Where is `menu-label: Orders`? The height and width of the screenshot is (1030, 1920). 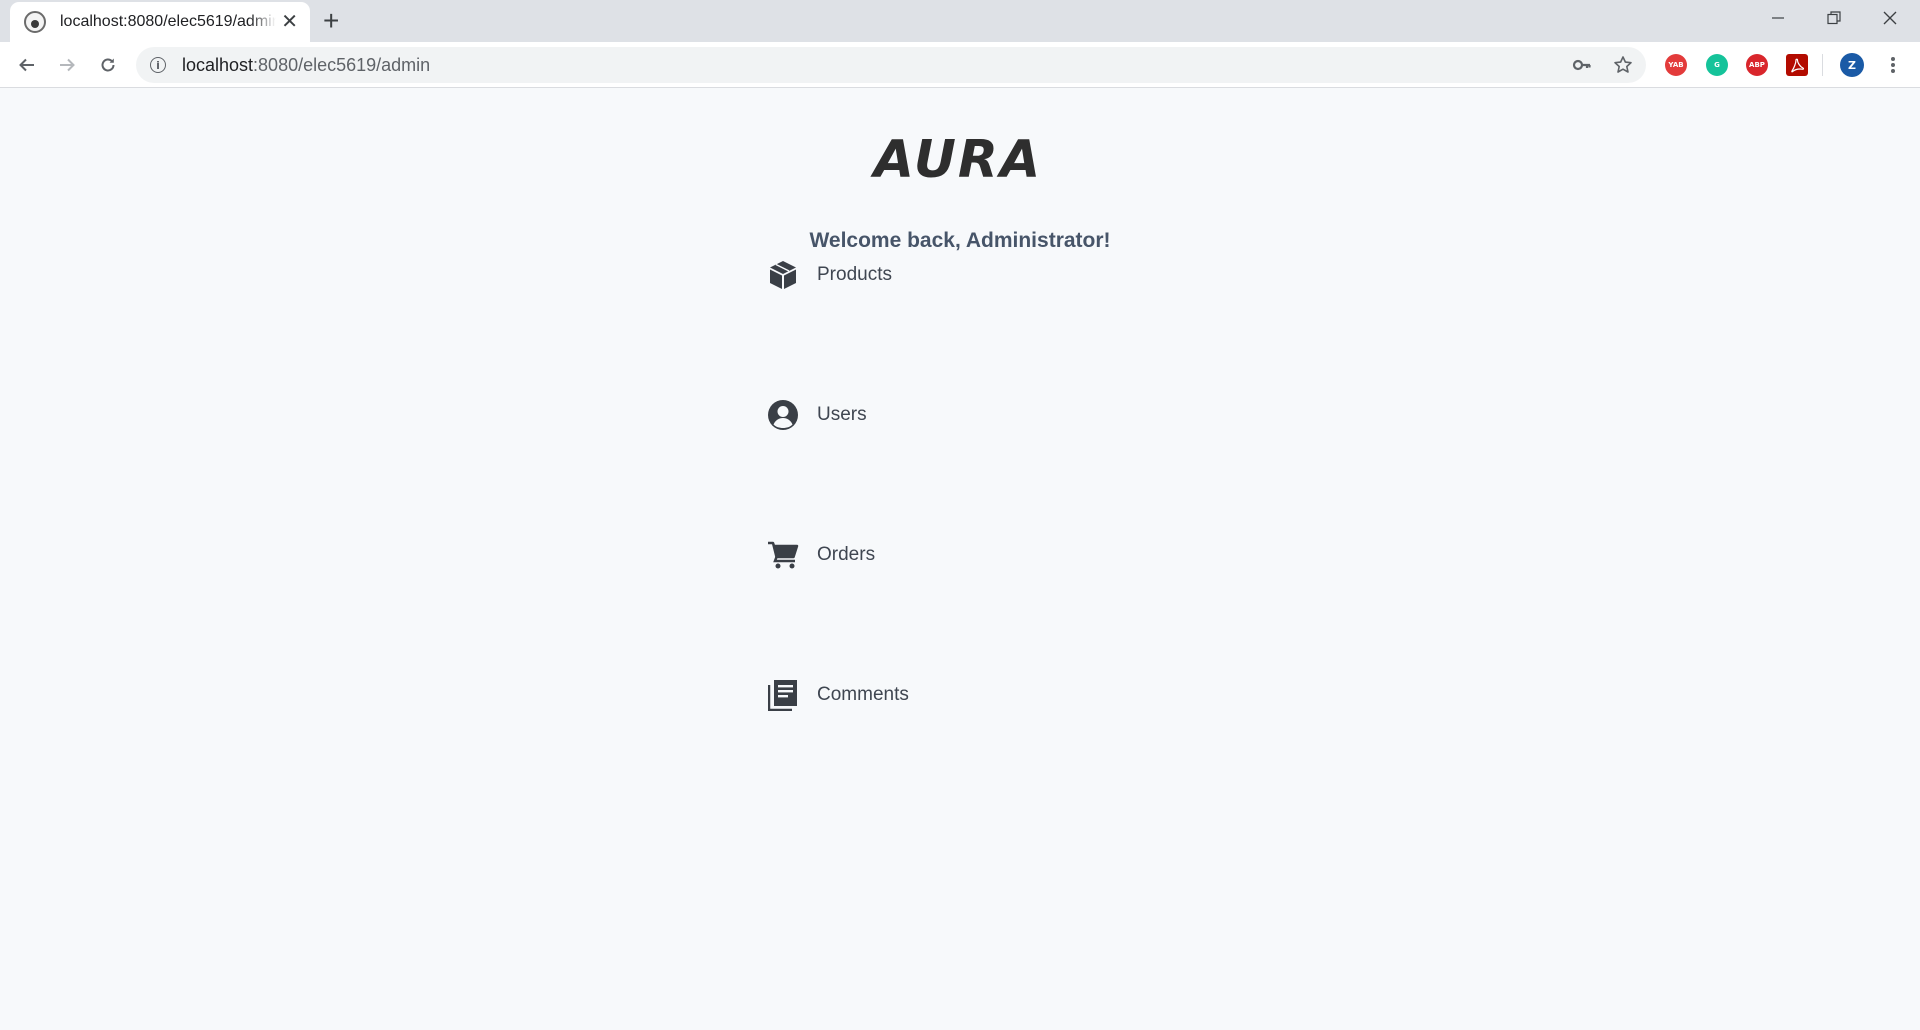 menu-label: Orders is located at coordinates (846, 554).